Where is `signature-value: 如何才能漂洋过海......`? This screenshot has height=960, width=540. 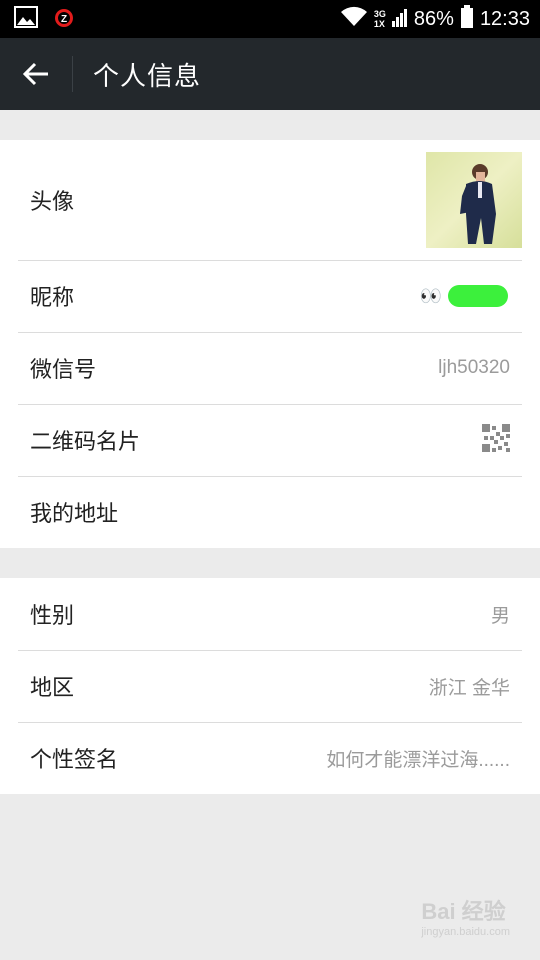
signature-value: 如何才能漂洋过海...... is located at coordinates (418, 760).